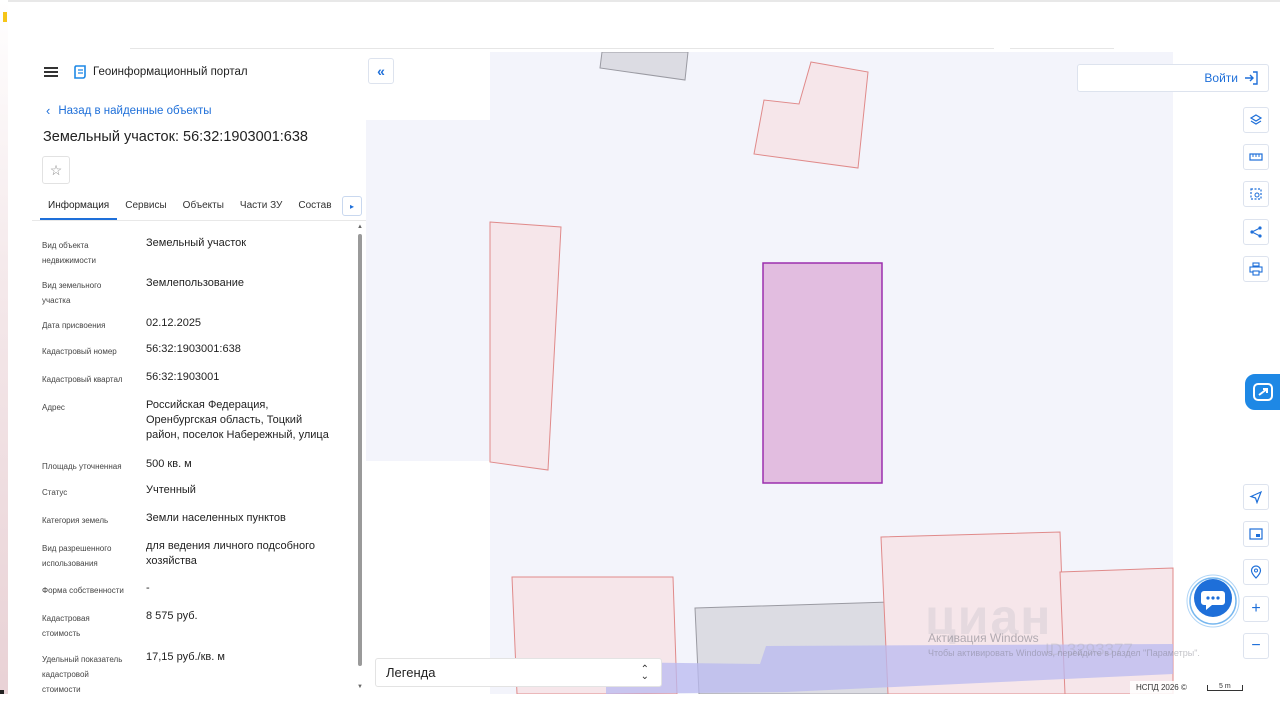 The height and width of the screenshot is (720, 1280). I want to click on login-icon, so click(1251, 78).